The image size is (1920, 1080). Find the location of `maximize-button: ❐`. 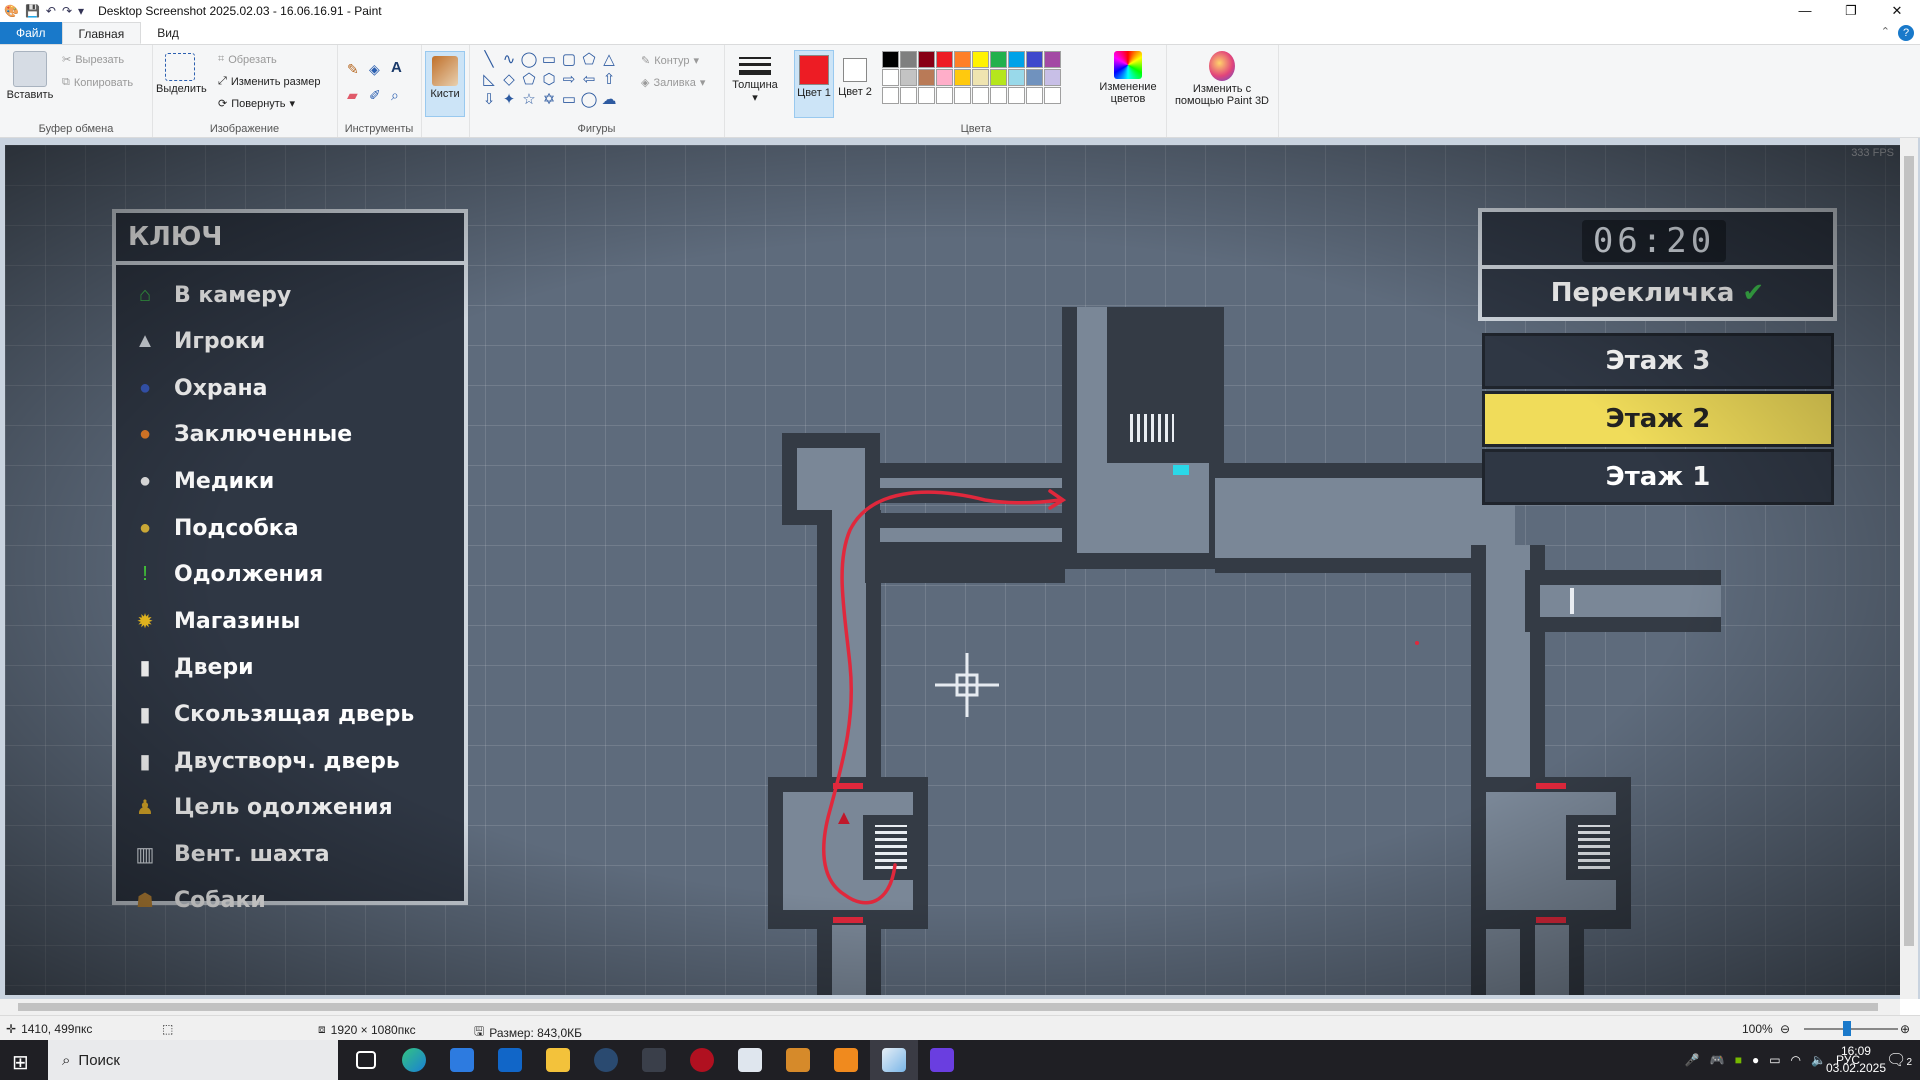

maximize-button: ❐ is located at coordinates (1851, 11).